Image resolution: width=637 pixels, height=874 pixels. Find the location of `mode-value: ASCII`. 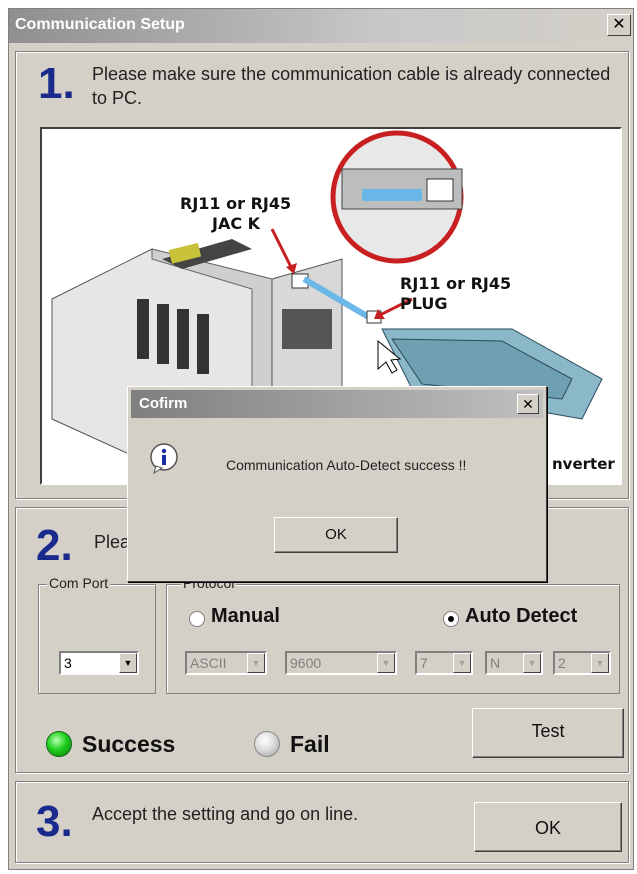

mode-value: ASCII is located at coordinates (208, 663).